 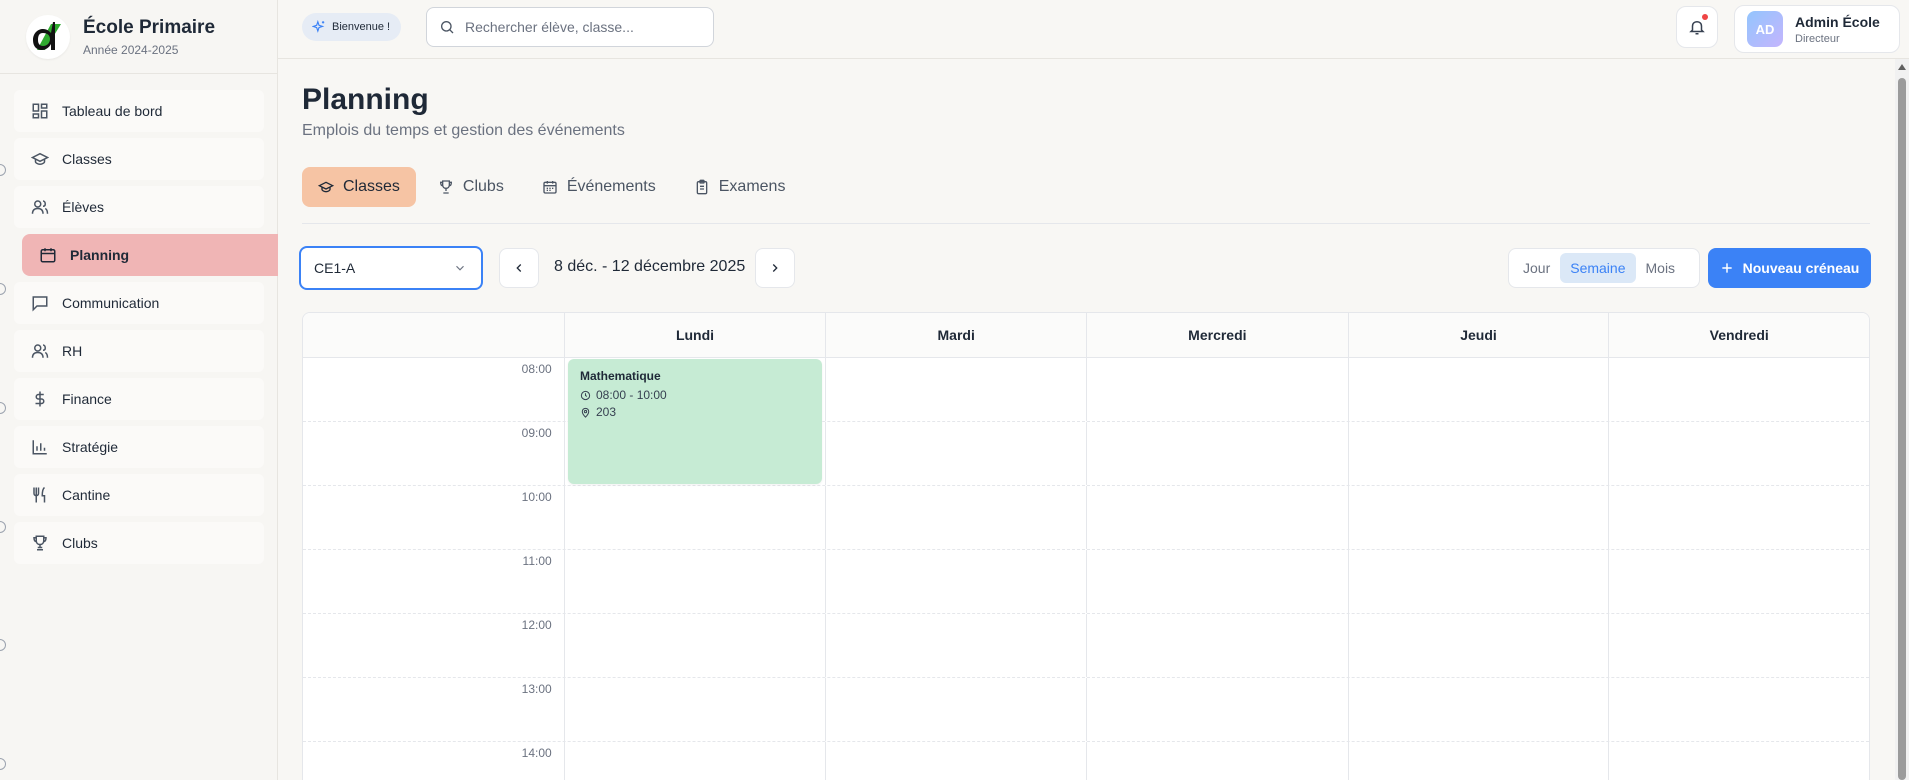 What do you see at coordinates (40, 207) in the screenshot?
I see `users-icon` at bounding box center [40, 207].